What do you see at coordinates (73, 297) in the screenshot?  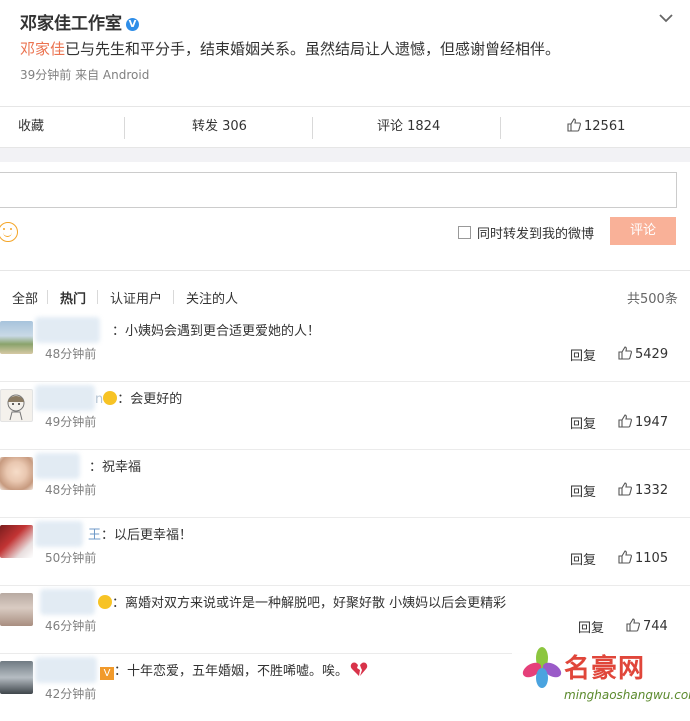 I see `filter-hot: 热门` at bounding box center [73, 297].